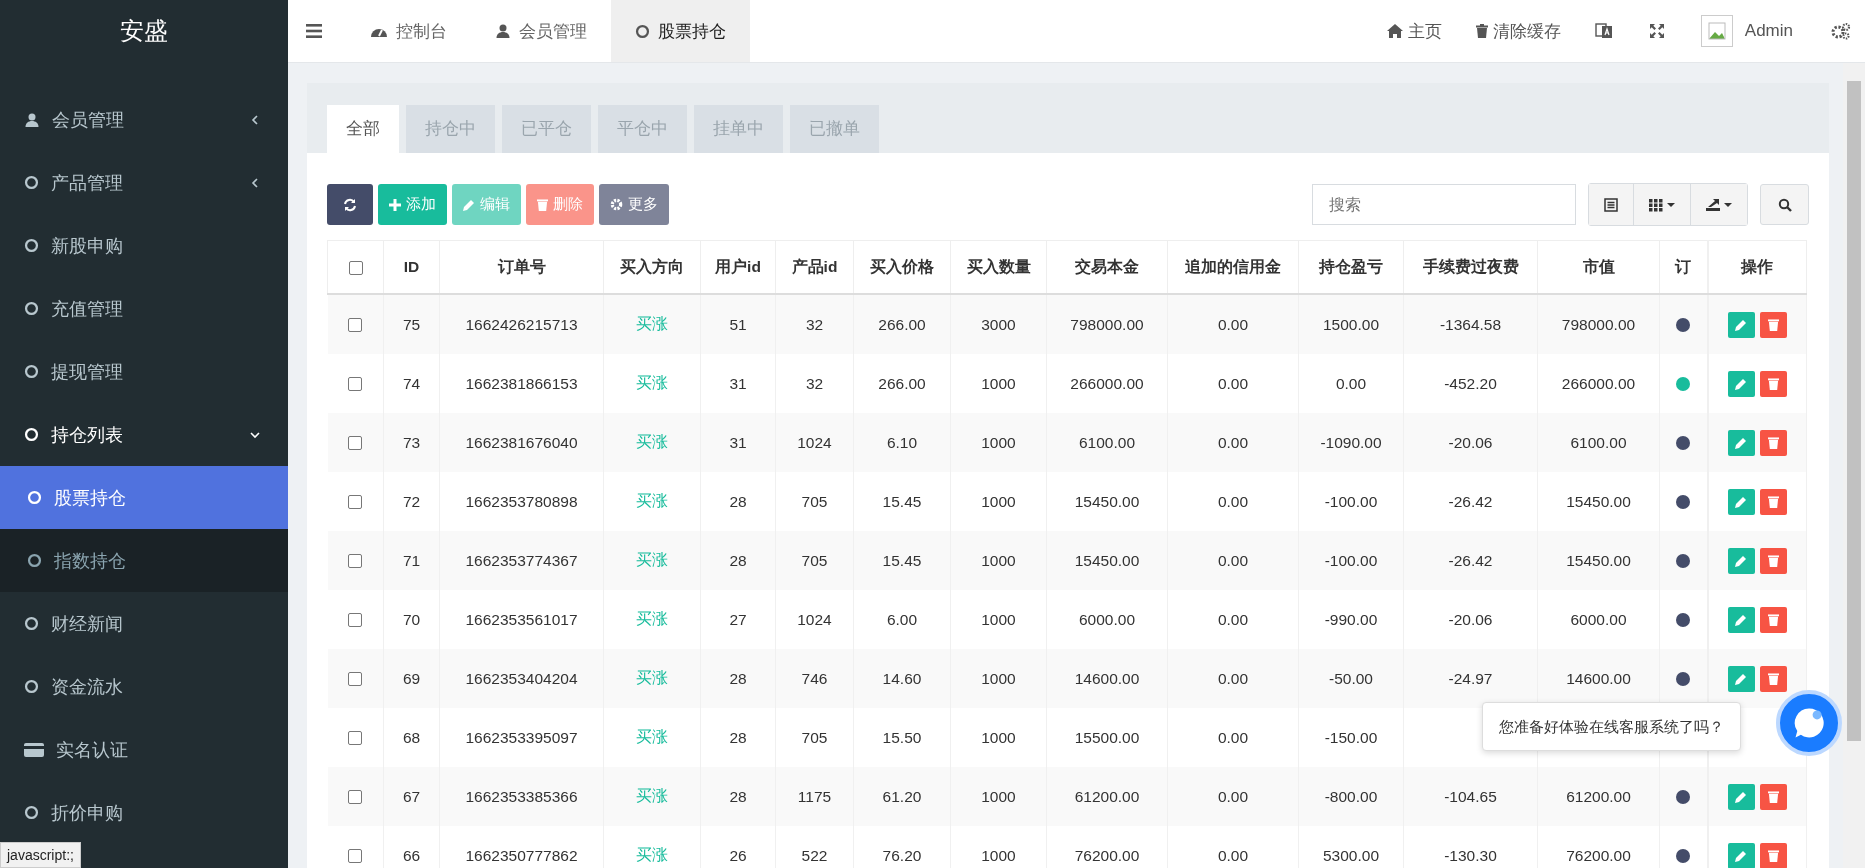 This screenshot has width=1865, height=868. Describe the element at coordinates (144, 686) in the screenshot. I see `sidebar-item: 资金流水` at that location.